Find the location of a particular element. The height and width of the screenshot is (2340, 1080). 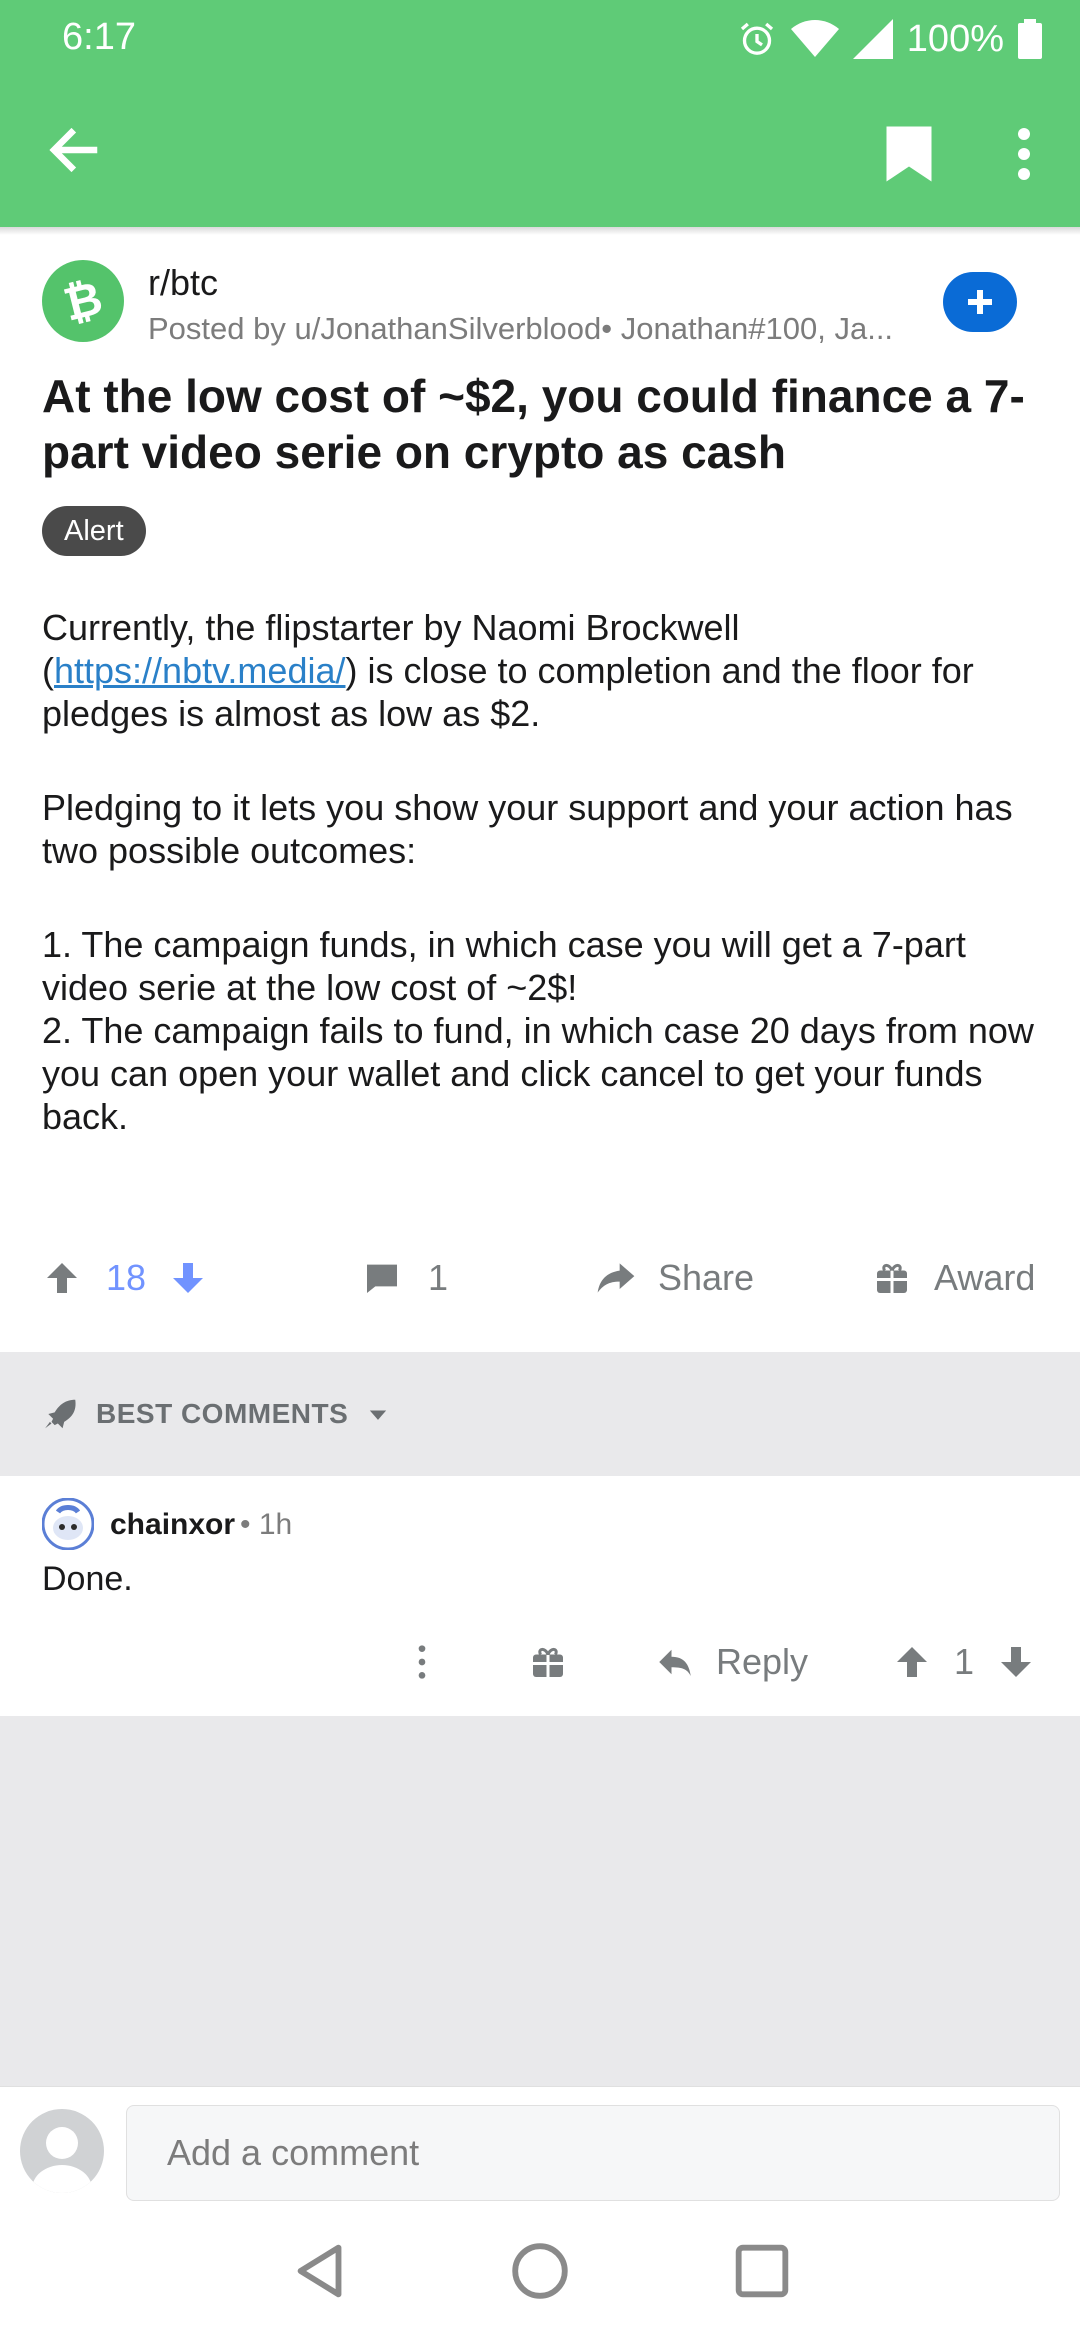

award-label: Award is located at coordinates (985, 1277).